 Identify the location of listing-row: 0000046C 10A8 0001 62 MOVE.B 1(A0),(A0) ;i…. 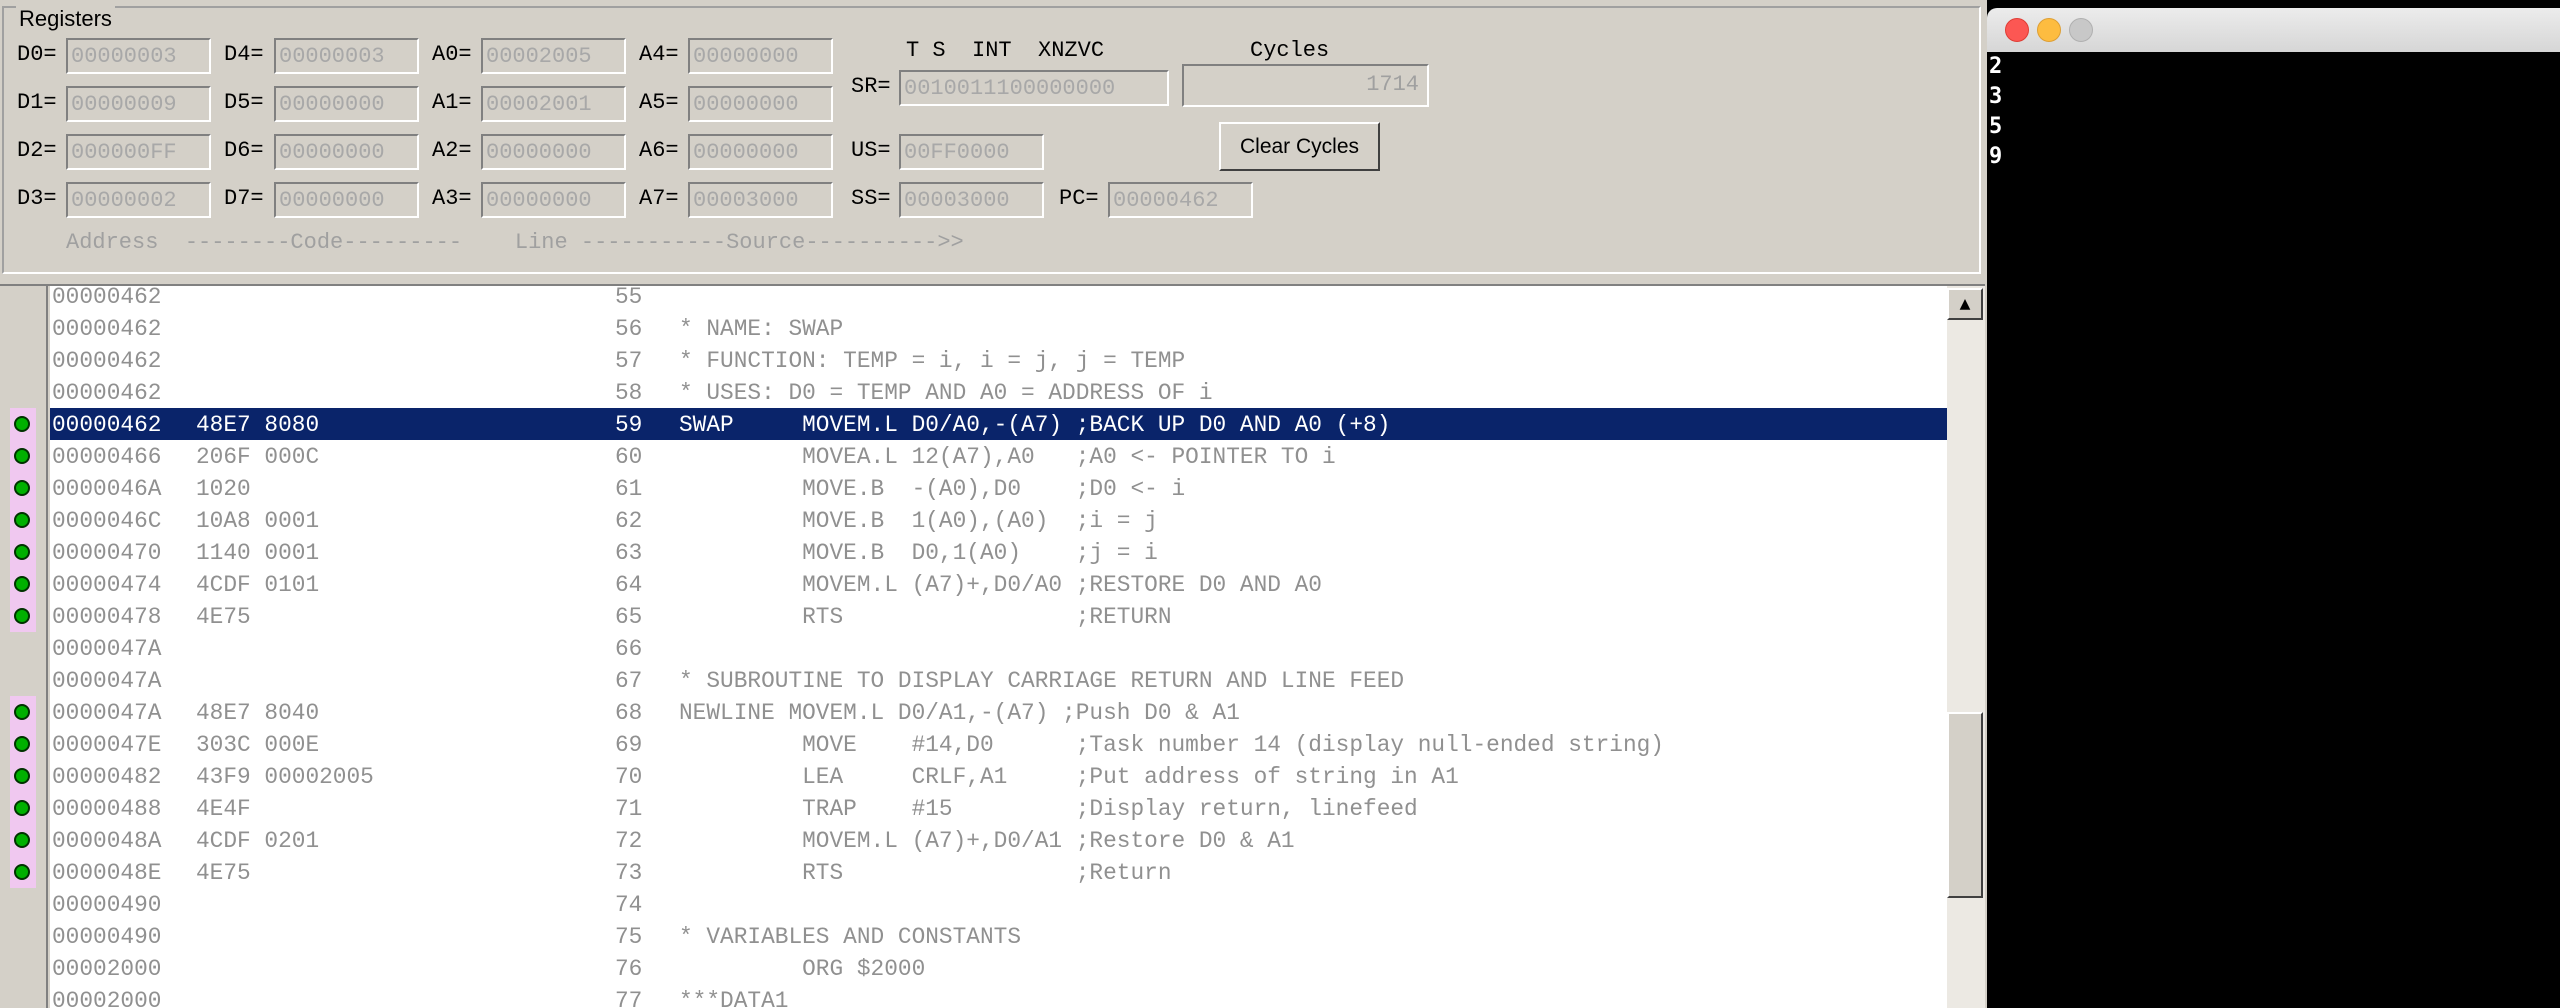
(998, 520).